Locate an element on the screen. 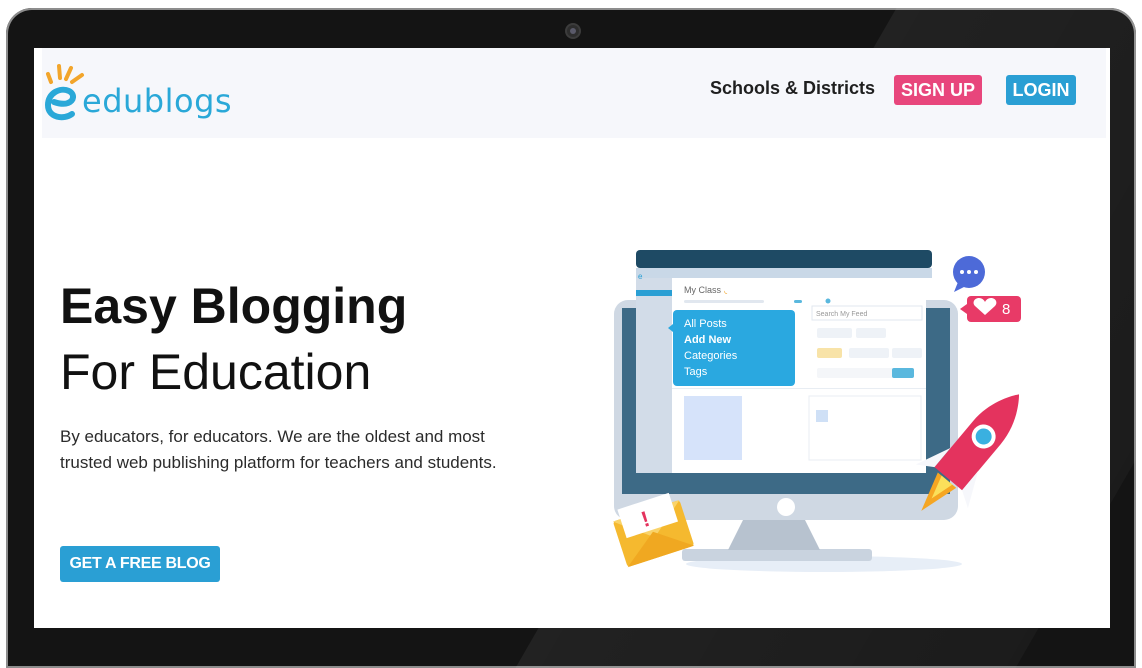 The image size is (1142, 668). chat-bubble-icon is located at coordinates (969, 274).